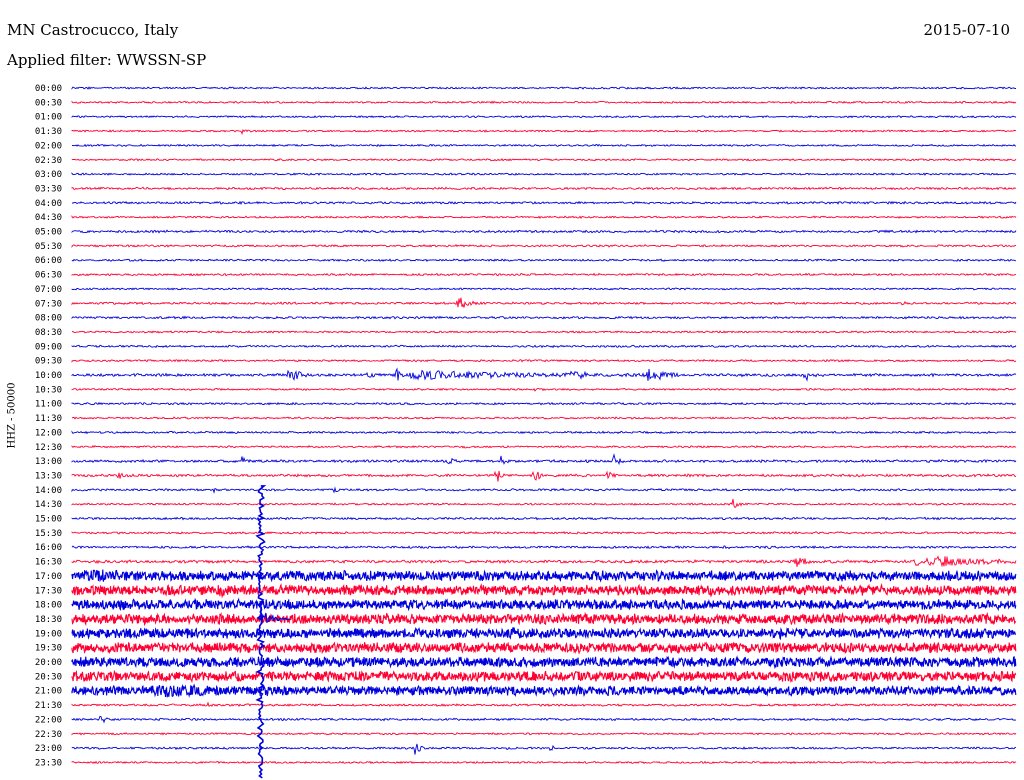  I want to click on row-label: 18:00, so click(48, 606).